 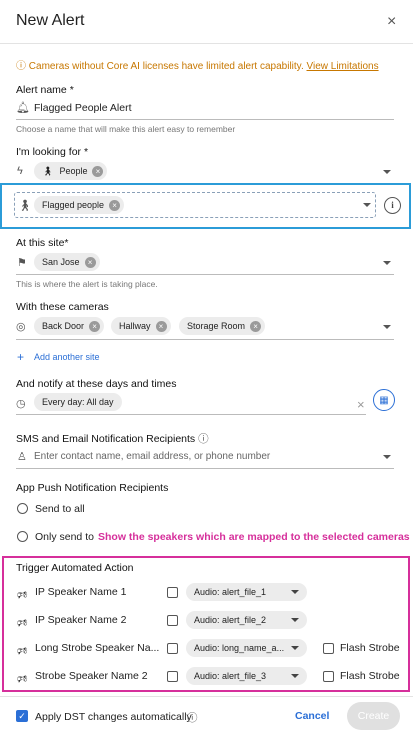 I want to click on send-to-all-label: Send to all, so click(x=60, y=509).